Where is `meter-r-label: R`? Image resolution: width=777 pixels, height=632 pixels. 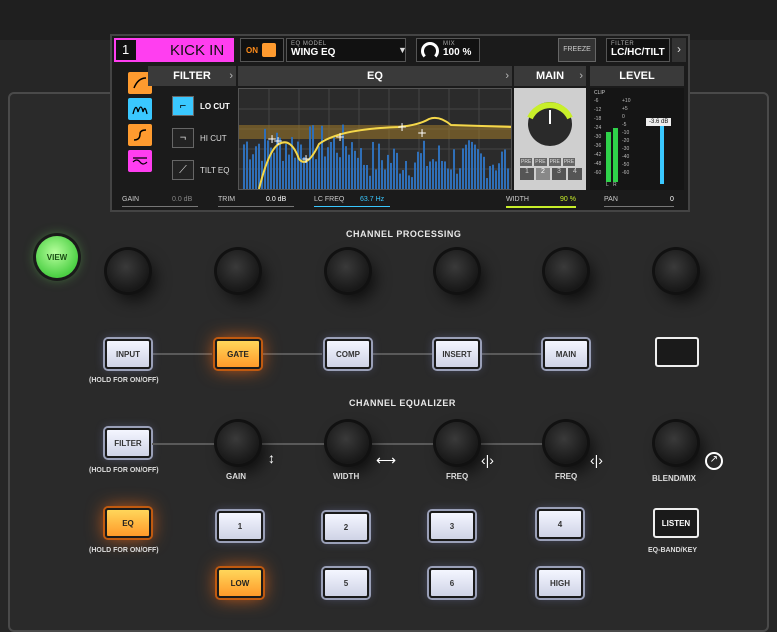 meter-r-label: R is located at coordinates (615, 185).